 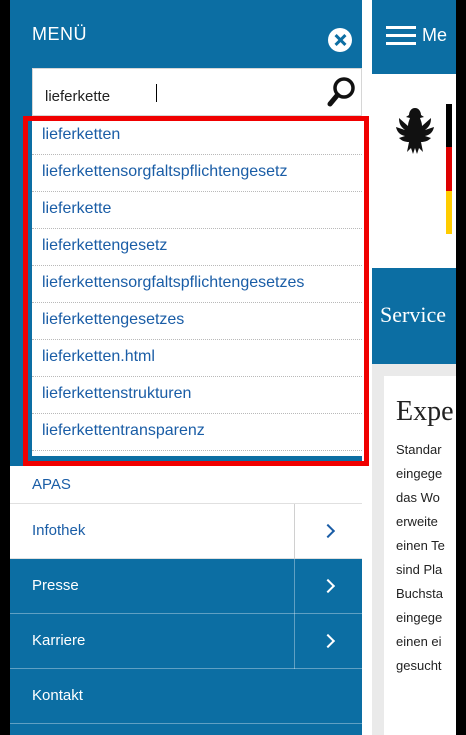 I want to click on site-menu-label: Me, so click(x=434, y=35).